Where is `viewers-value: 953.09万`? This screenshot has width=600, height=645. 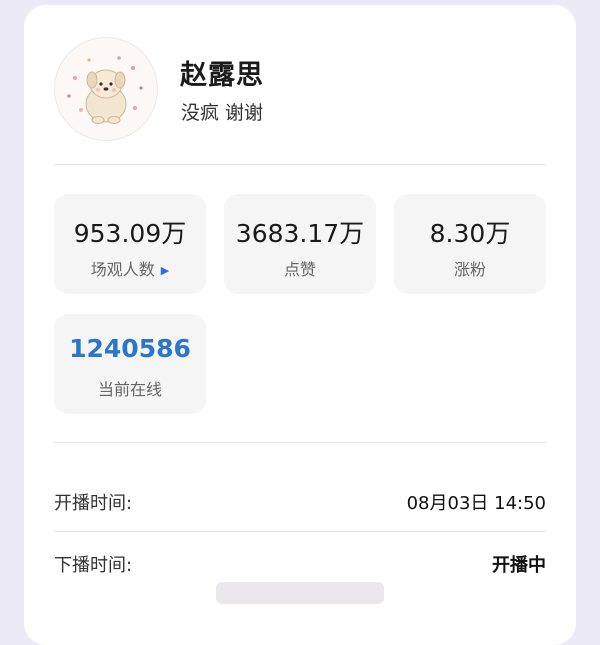 viewers-value: 953.09万 is located at coordinates (130, 233).